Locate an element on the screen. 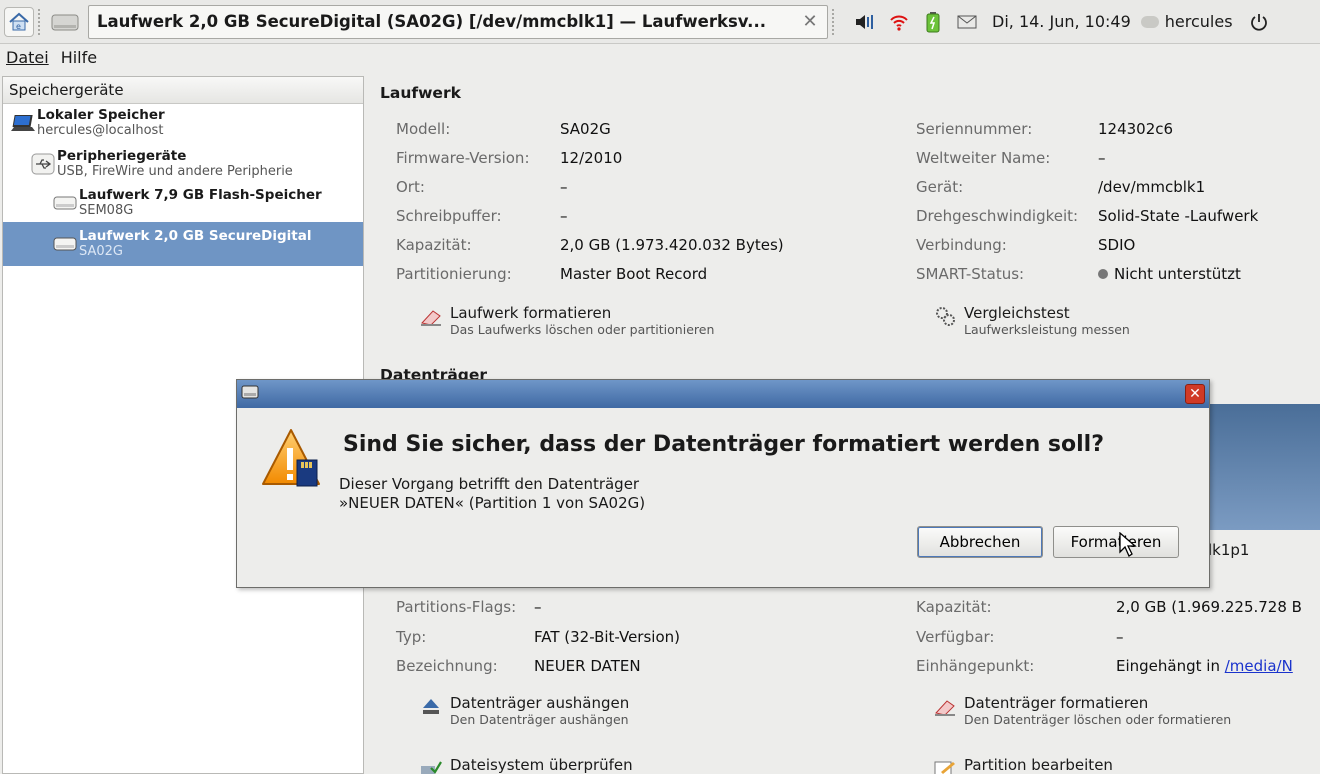  sidebar-item-flash-drive: Laufwerk 7,9 GB Flash-Speicher SEM08G is located at coordinates (183, 203).